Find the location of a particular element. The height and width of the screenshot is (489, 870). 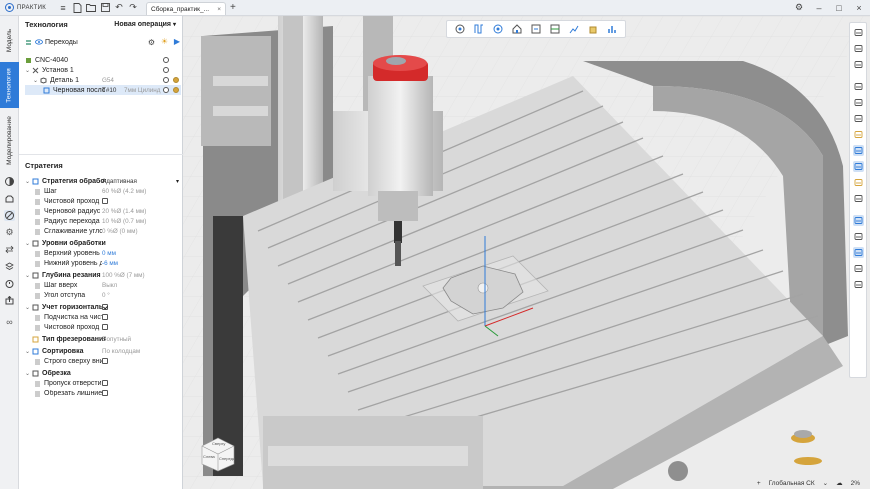

strategy-group: ⌄ Стратегия обработ Адаптивная ▾ is located at coordinates (103, 181).